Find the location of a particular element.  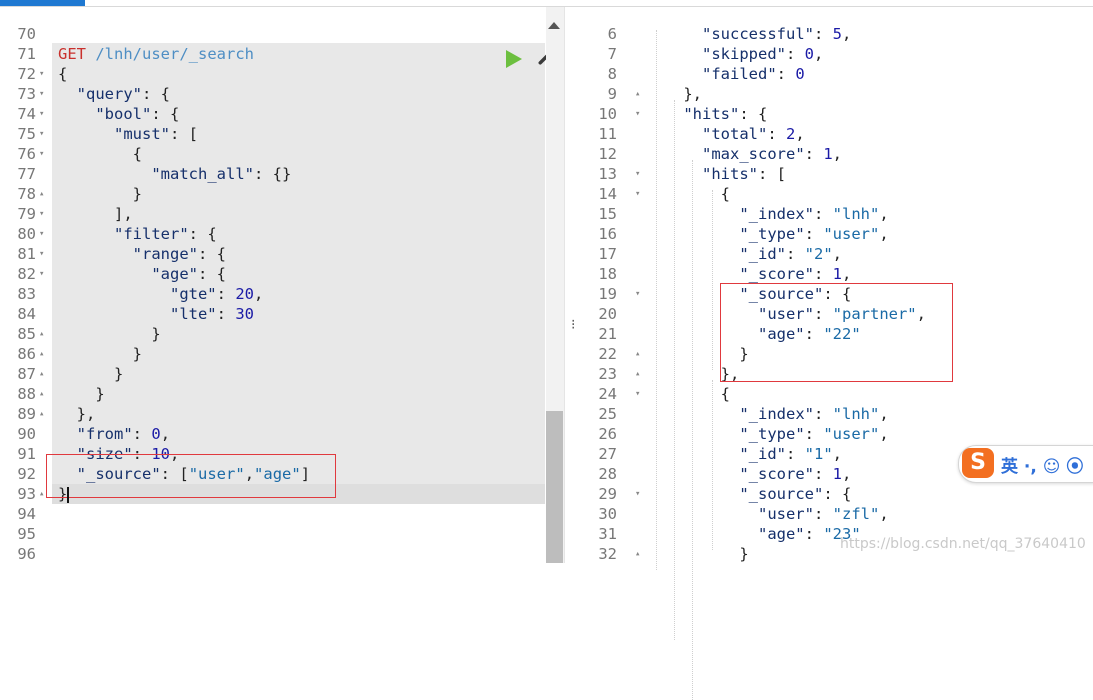

response-line: "_id": "2", is located at coordinates (744, 254).